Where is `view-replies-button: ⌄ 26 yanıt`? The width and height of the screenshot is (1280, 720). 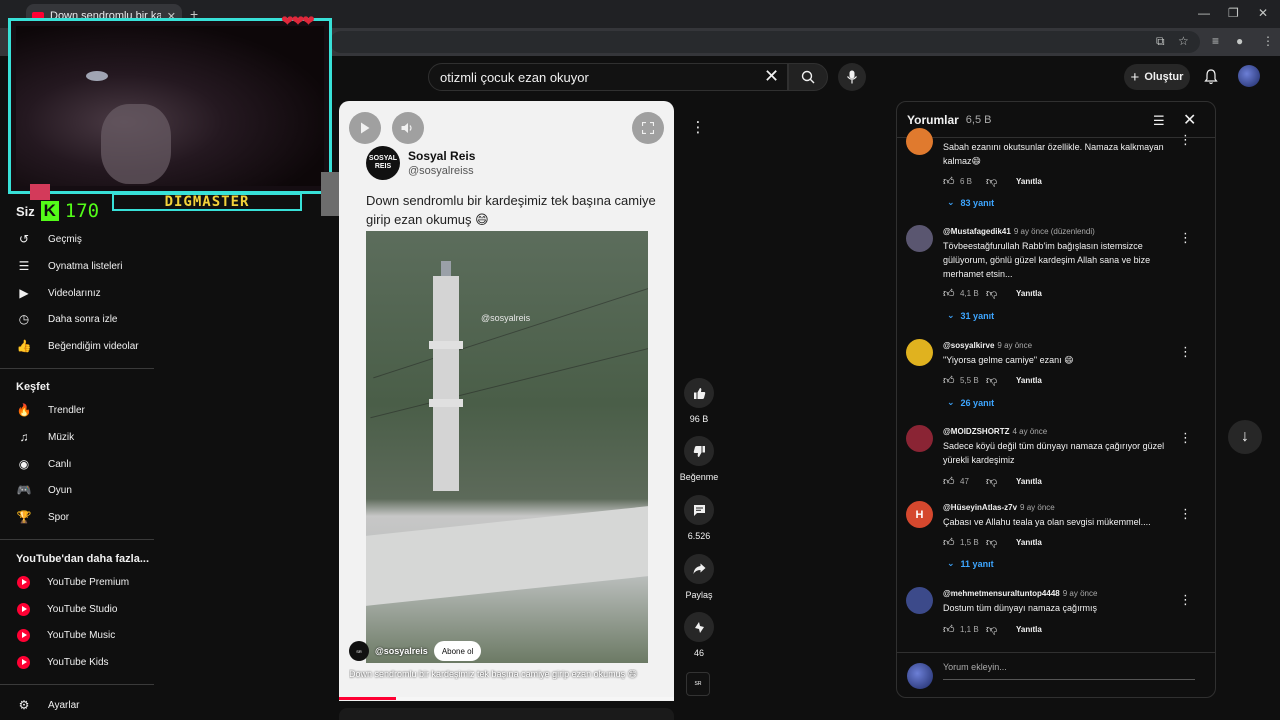
view-replies-button: ⌄ 26 yanıt is located at coordinates (970, 402).